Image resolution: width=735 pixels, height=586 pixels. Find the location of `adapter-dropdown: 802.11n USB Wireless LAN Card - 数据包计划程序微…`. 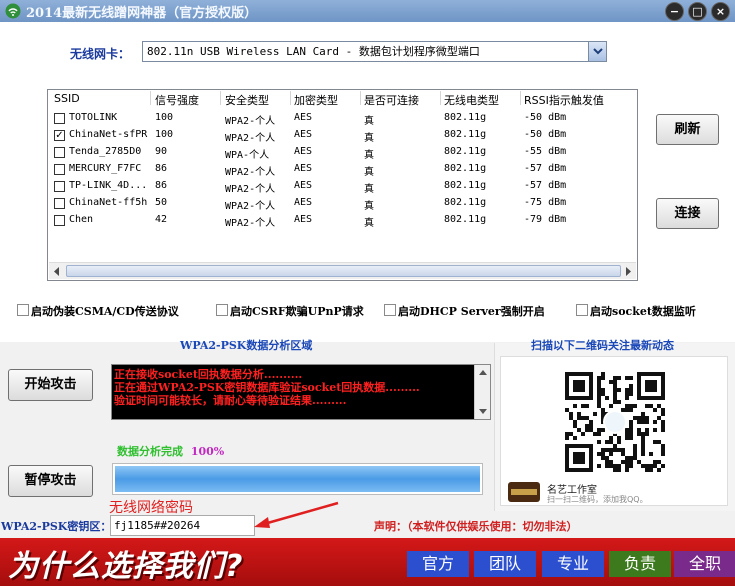

adapter-dropdown: 802.11n USB Wireless LAN Card - 数据包计划程序微… is located at coordinates (374, 51).